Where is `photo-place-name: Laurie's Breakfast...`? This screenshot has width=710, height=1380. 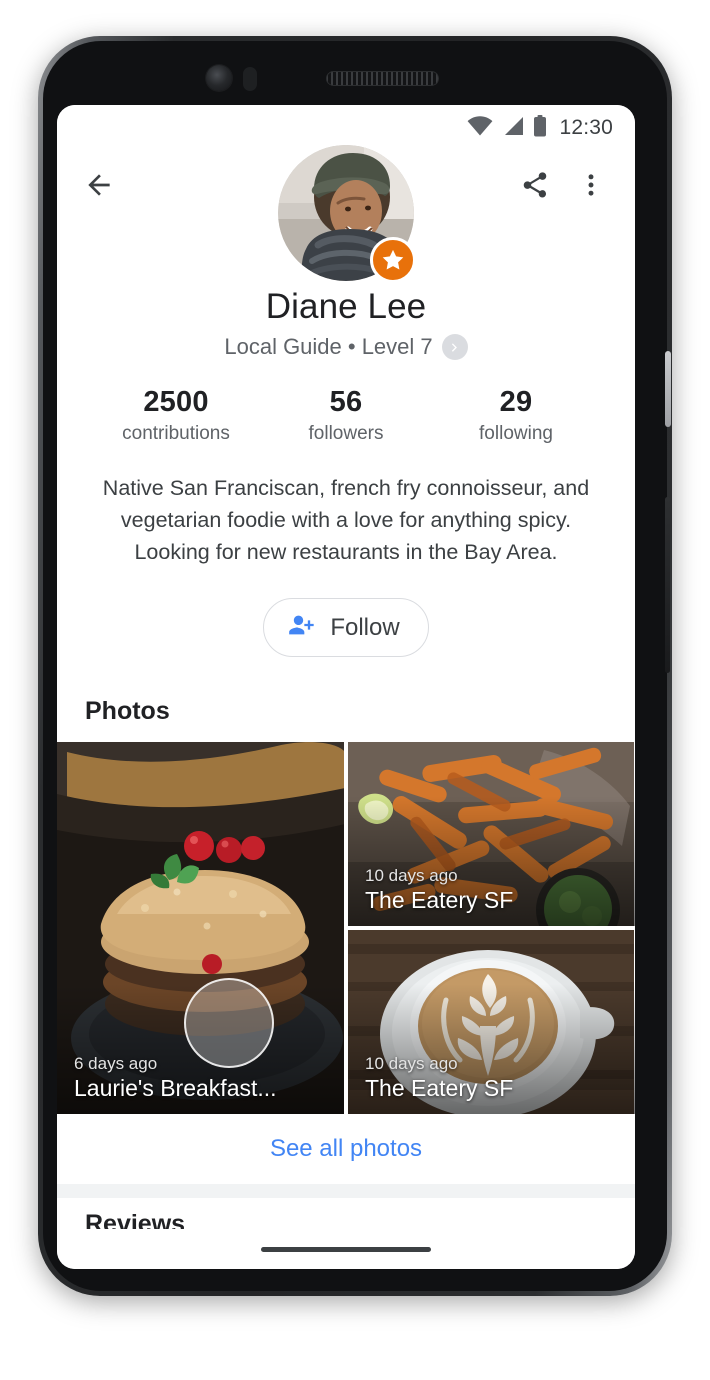 photo-place-name: Laurie's Breakfast... is located at coordinates (175, 1088).